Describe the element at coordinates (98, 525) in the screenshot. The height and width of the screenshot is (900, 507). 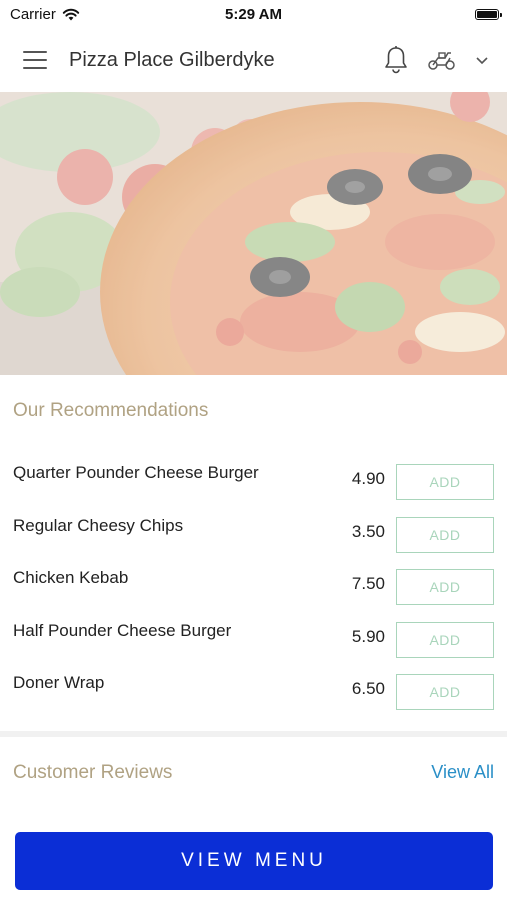
I see `item-name: Regular Cheesy Chips` at that location.